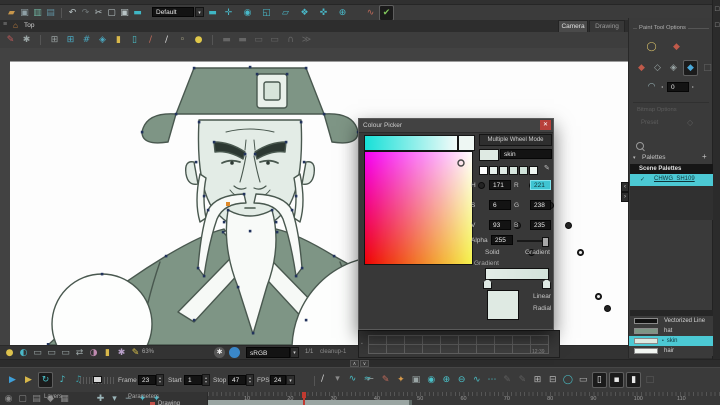  I want to click on workspace-tab-label: Top, so click(29, 25).